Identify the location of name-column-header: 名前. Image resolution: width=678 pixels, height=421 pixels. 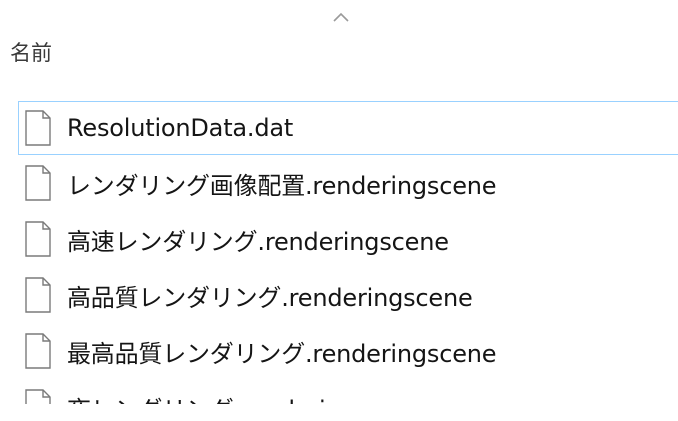
(31, 53).